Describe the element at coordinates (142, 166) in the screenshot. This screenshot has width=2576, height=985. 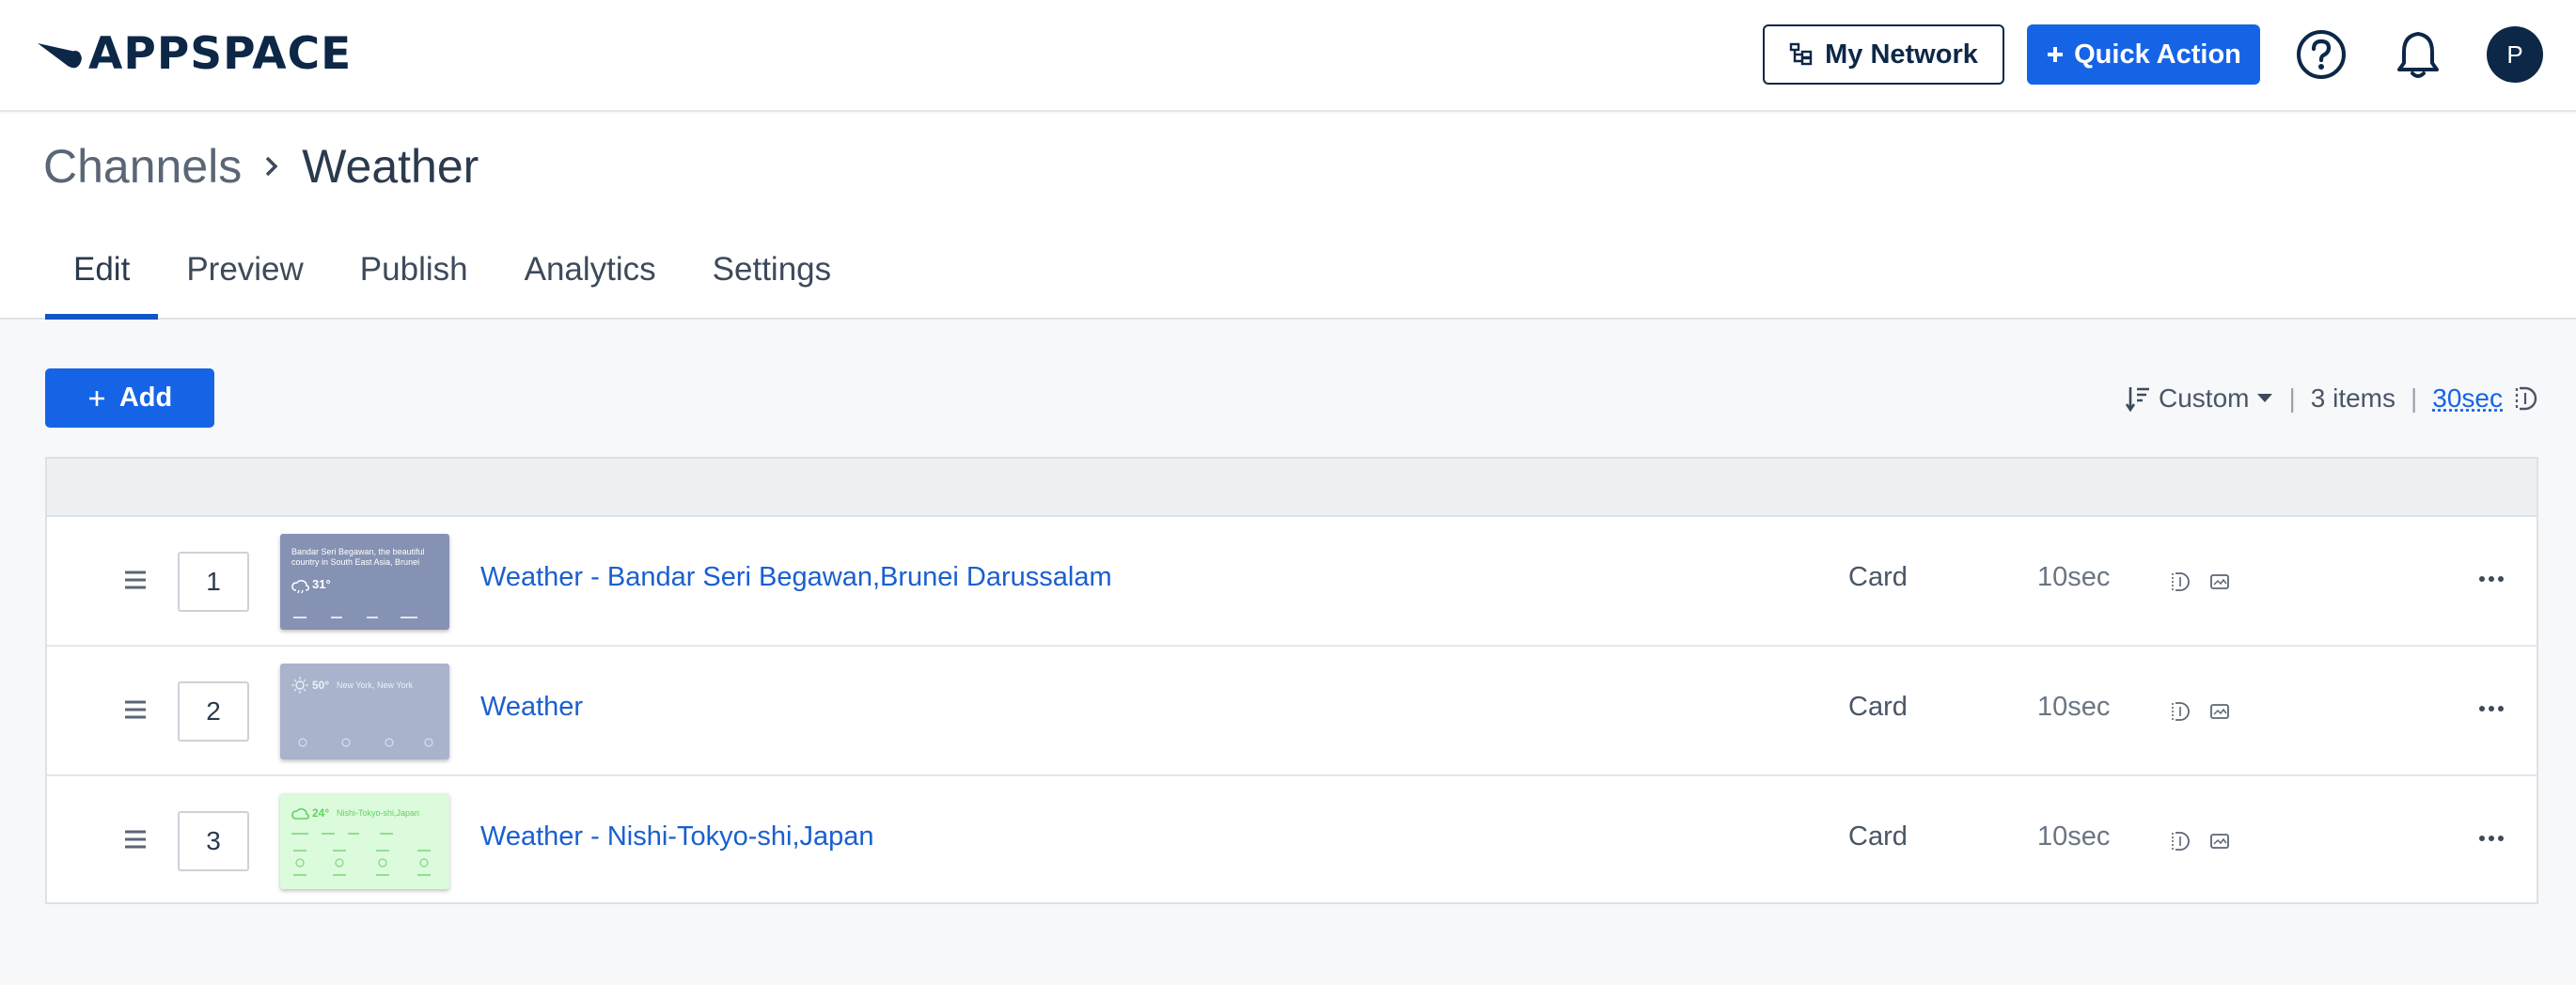
I see `breadcrumb-channels-link: Channels` at that location.